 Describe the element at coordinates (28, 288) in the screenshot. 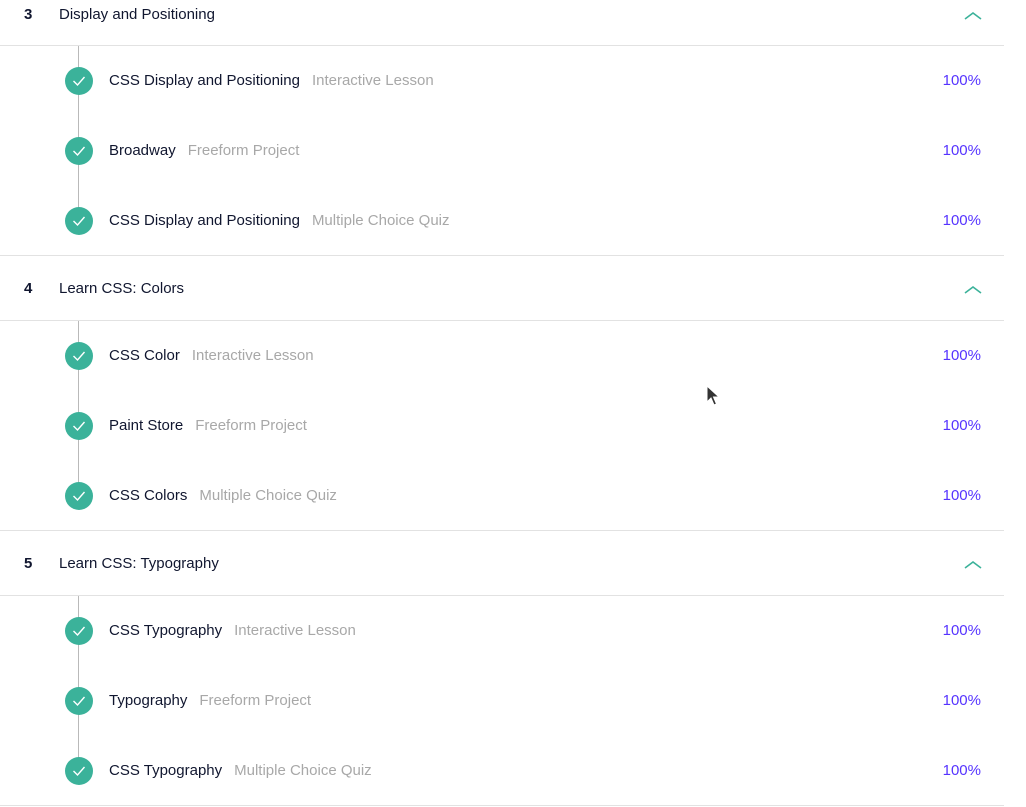

I see `module-number: 4` at that location.